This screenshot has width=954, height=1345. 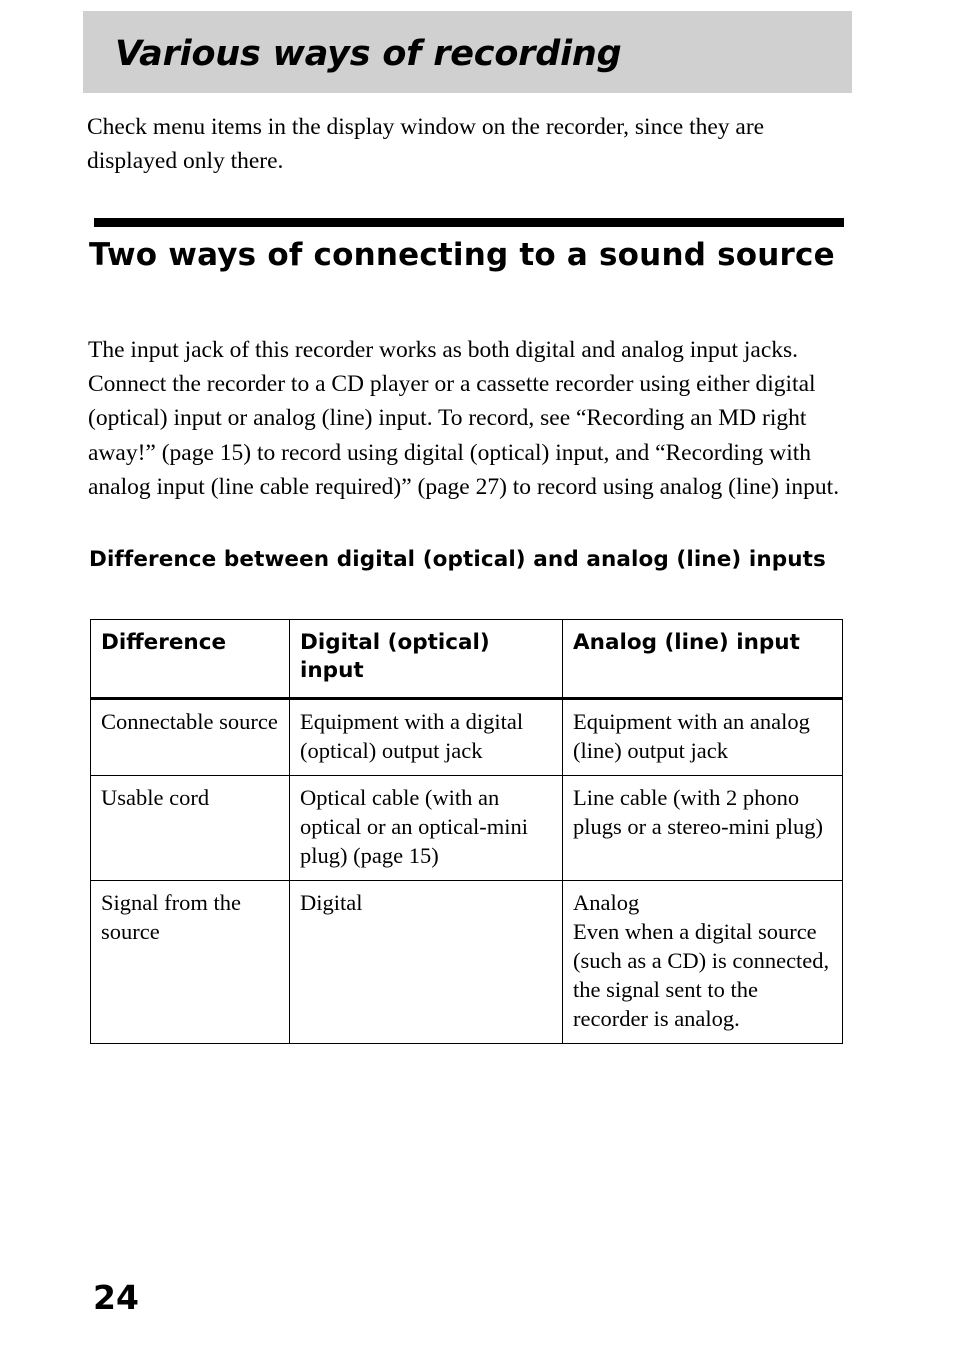 I want to click on page-number: 24, so click(x=116, y=1297).